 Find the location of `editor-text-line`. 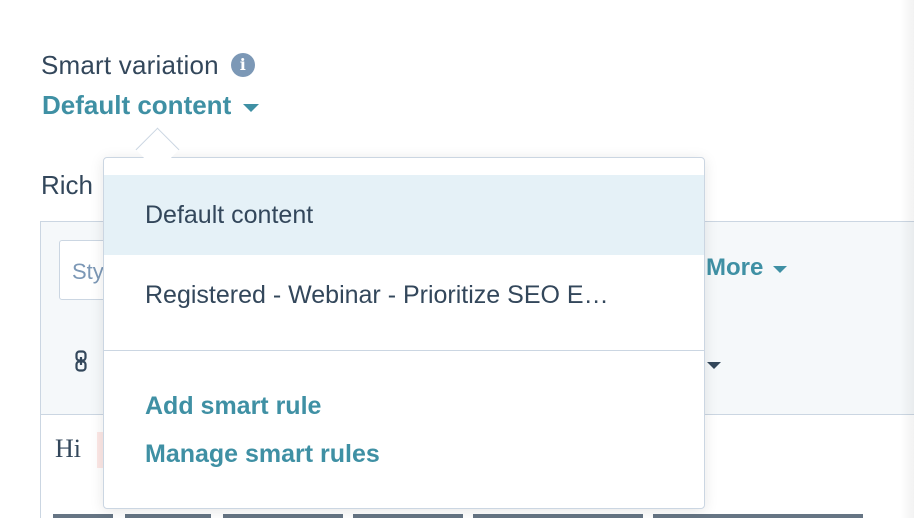

editor-text-line is located at coordinates (483, 513).